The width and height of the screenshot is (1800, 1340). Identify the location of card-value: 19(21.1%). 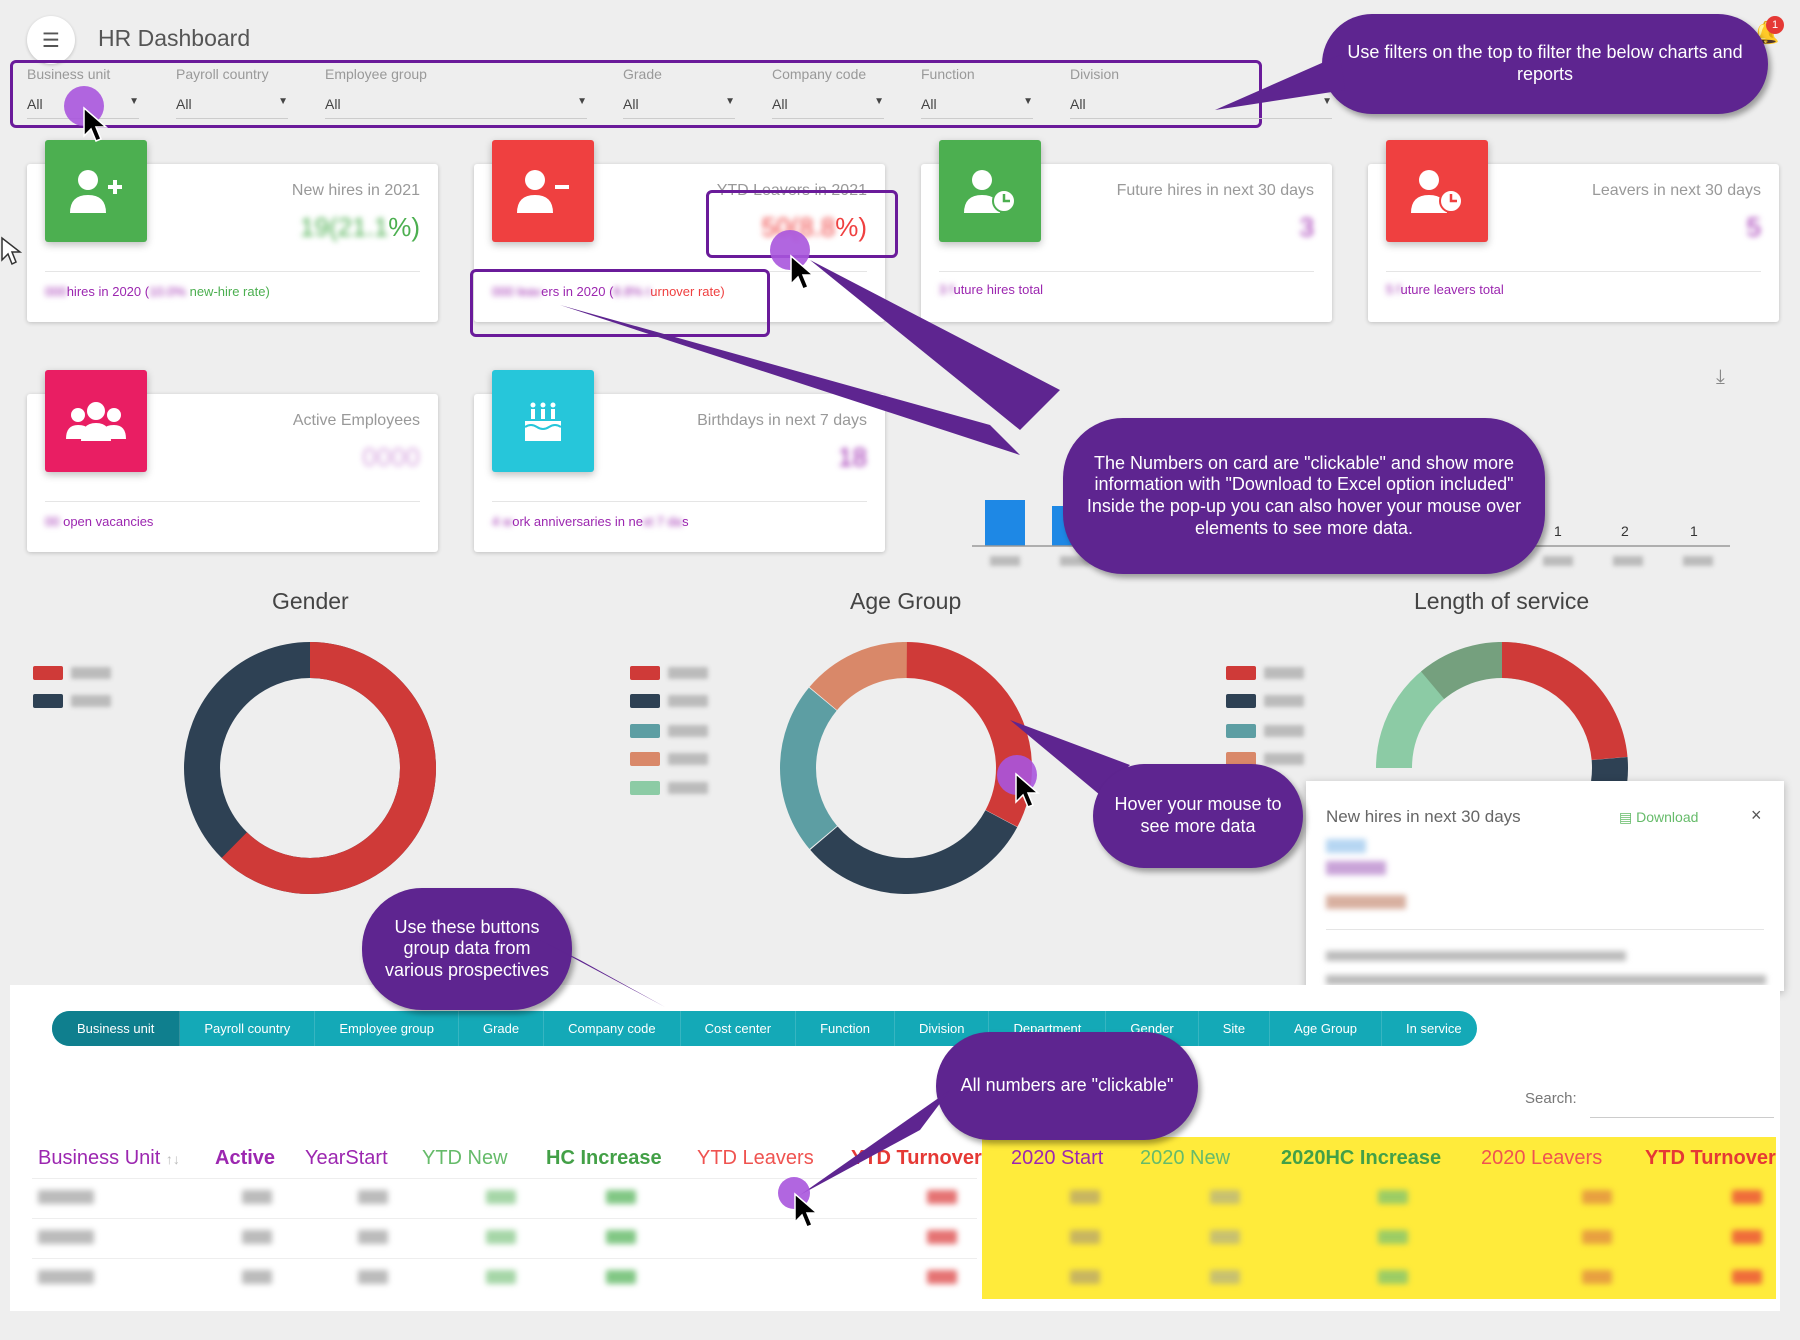
(360, 227).